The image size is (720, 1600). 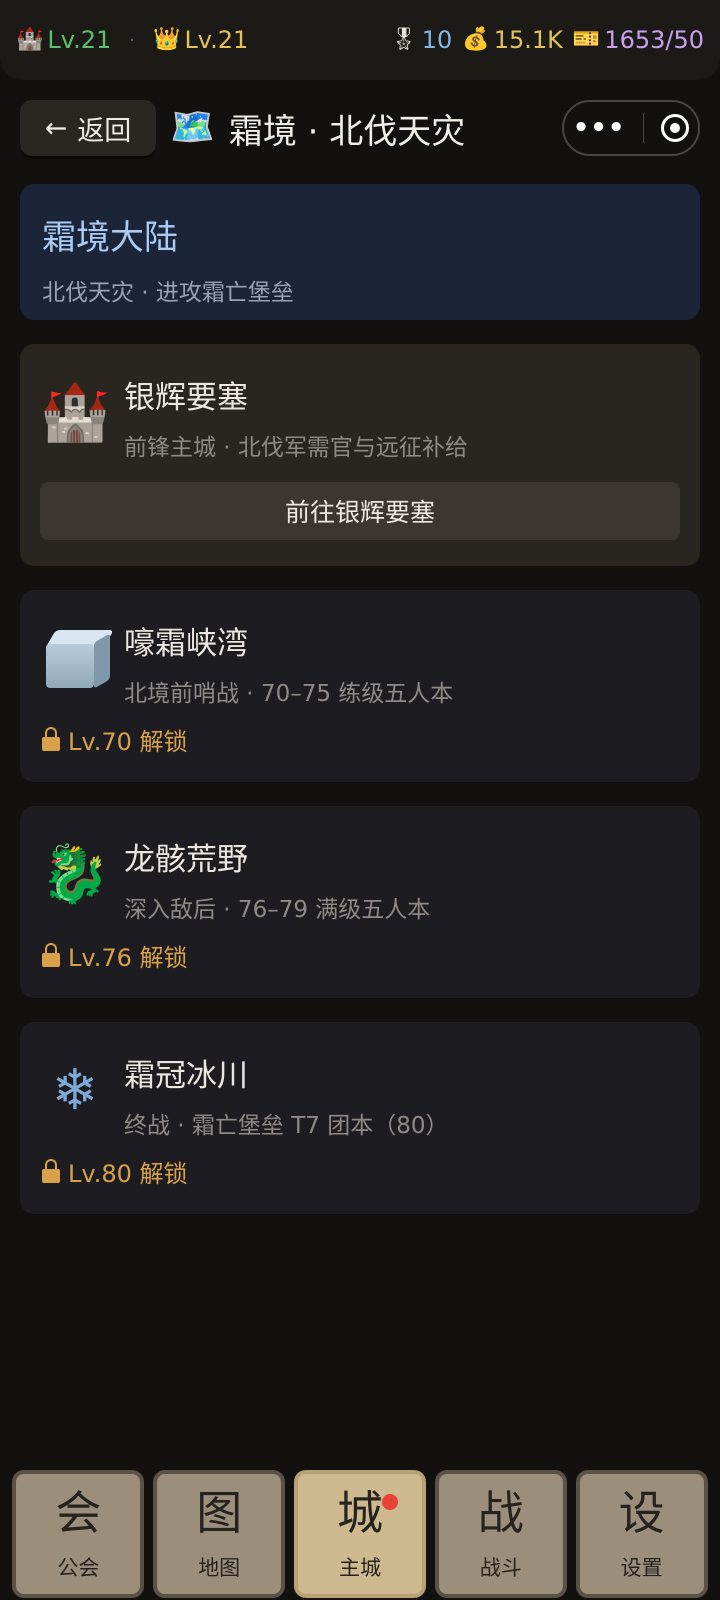 I want to click on nav-label: 战斗, so click(x=500, y=1568).